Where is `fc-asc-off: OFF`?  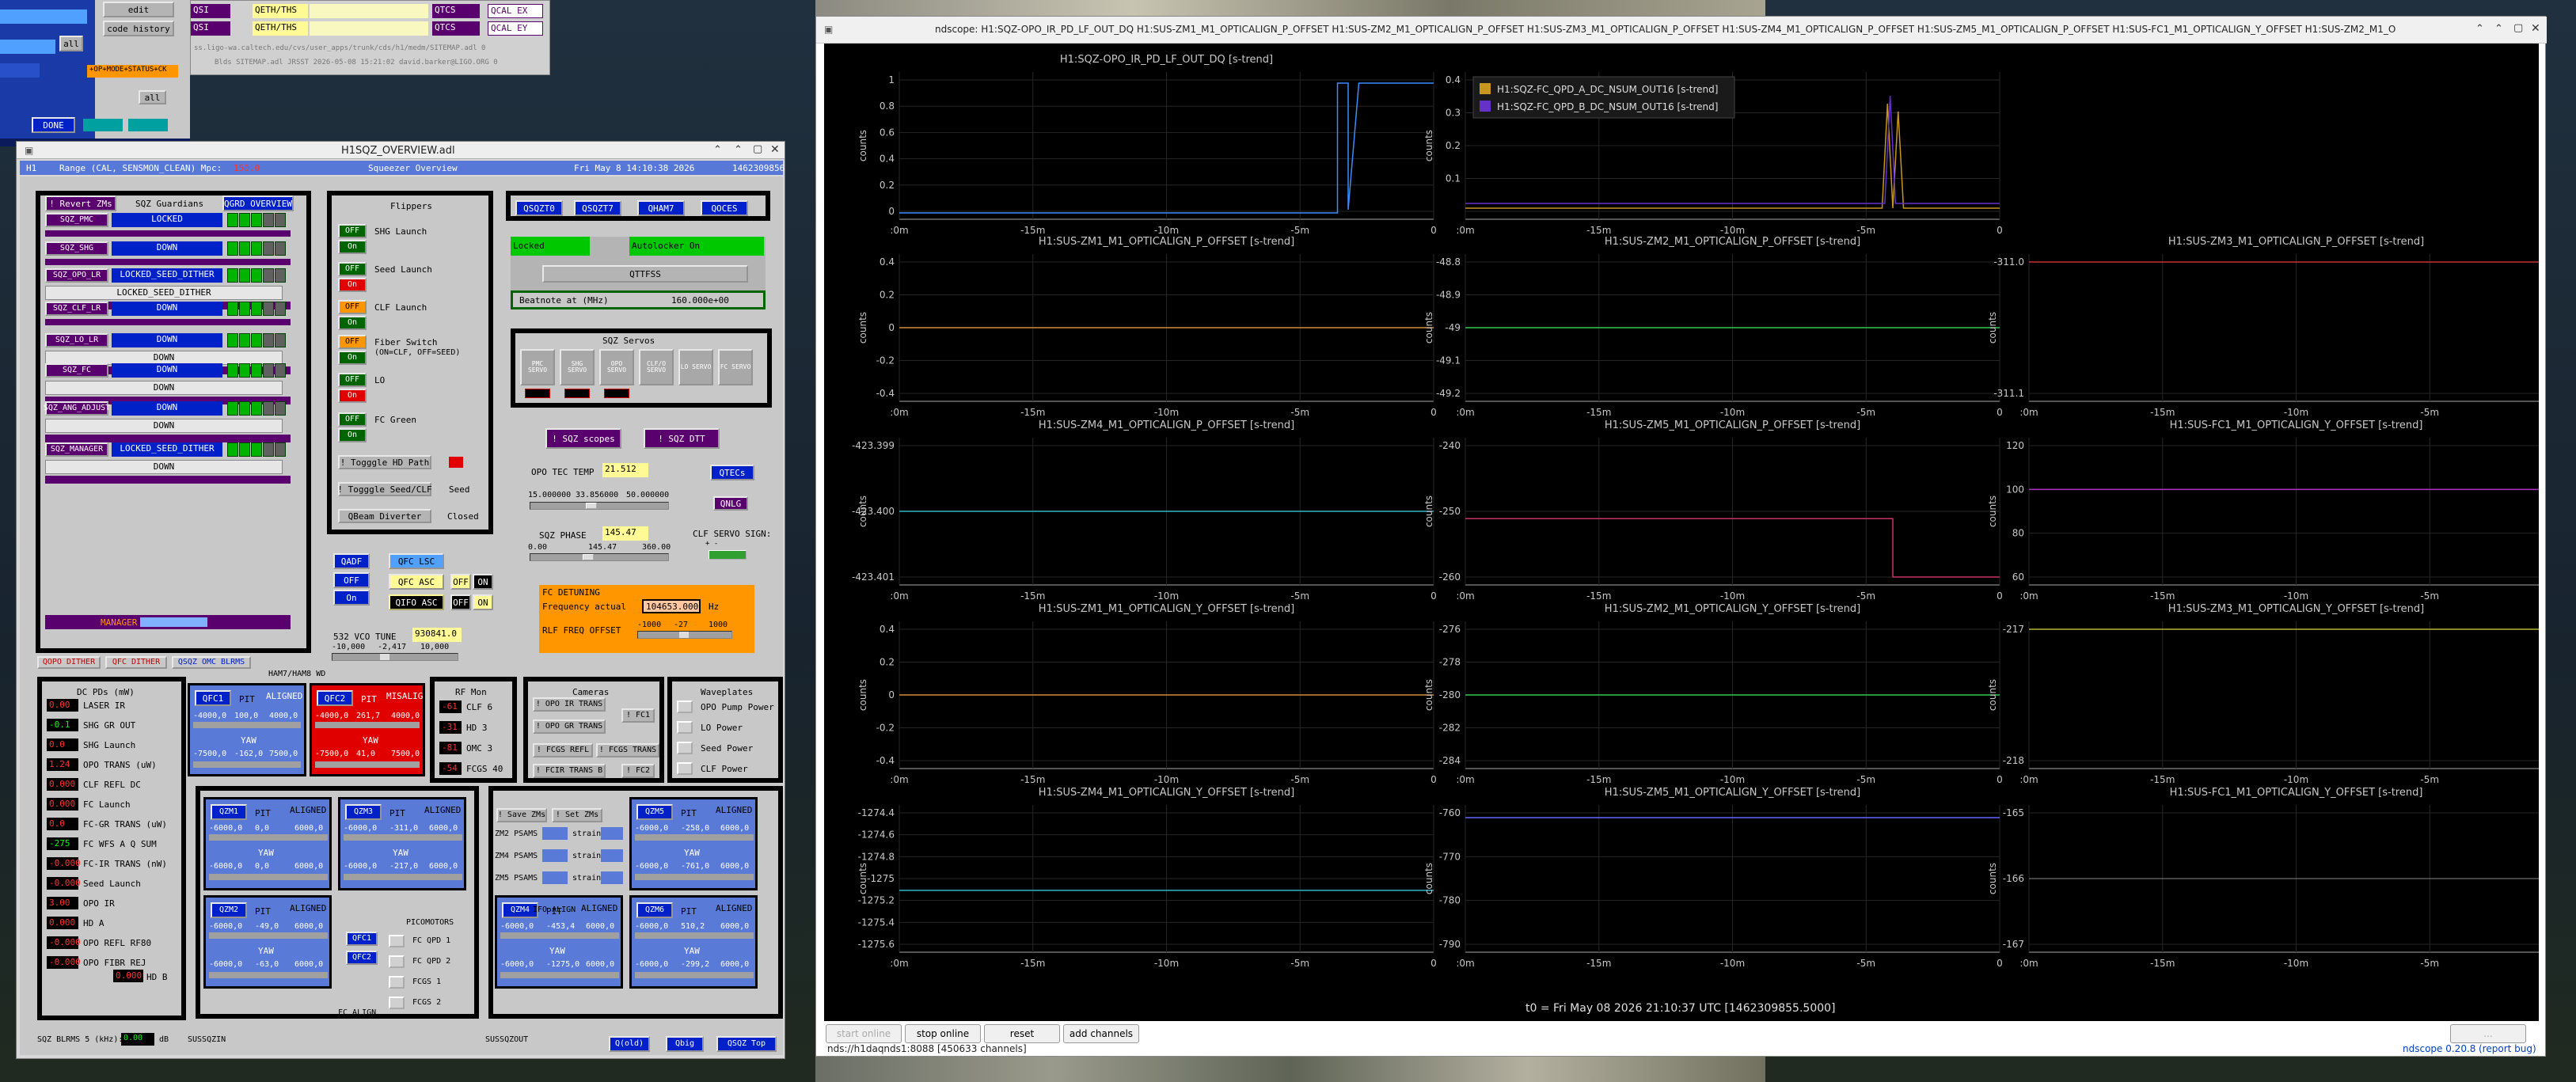
fc-asc-off: OFF is located at coordinates (461, 582).